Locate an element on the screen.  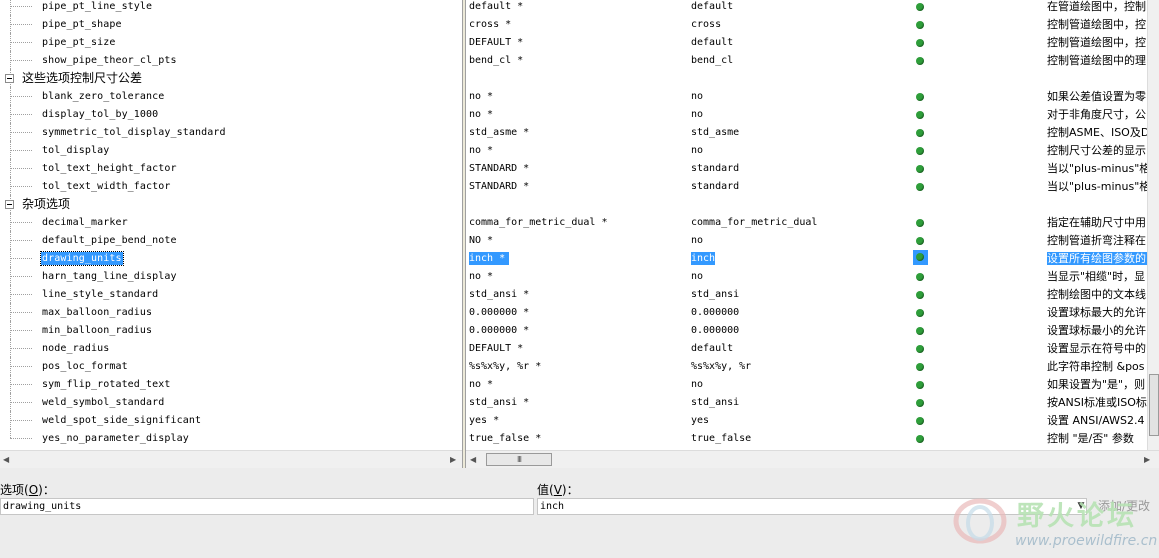
vertical-scrollbar-thumb is located at coordinates (1154, 405).